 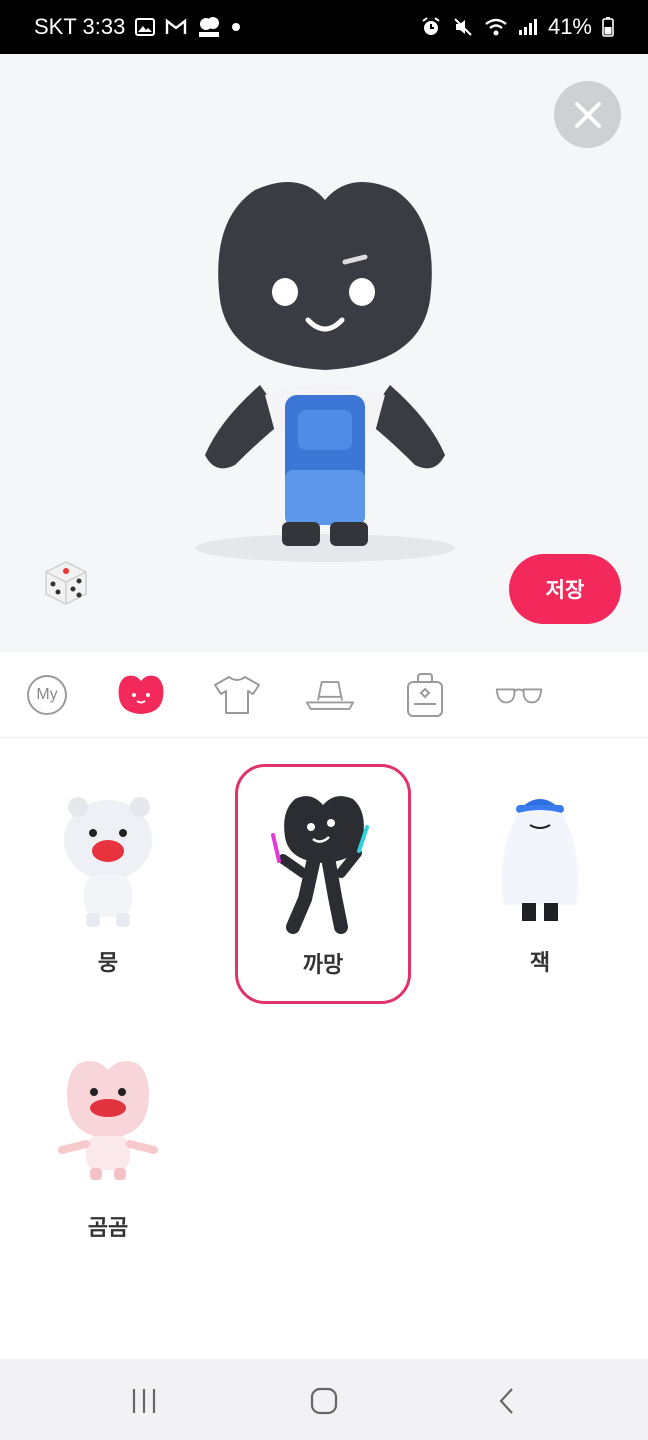 I want to click on battery-icon, so click(x=608, y=27).